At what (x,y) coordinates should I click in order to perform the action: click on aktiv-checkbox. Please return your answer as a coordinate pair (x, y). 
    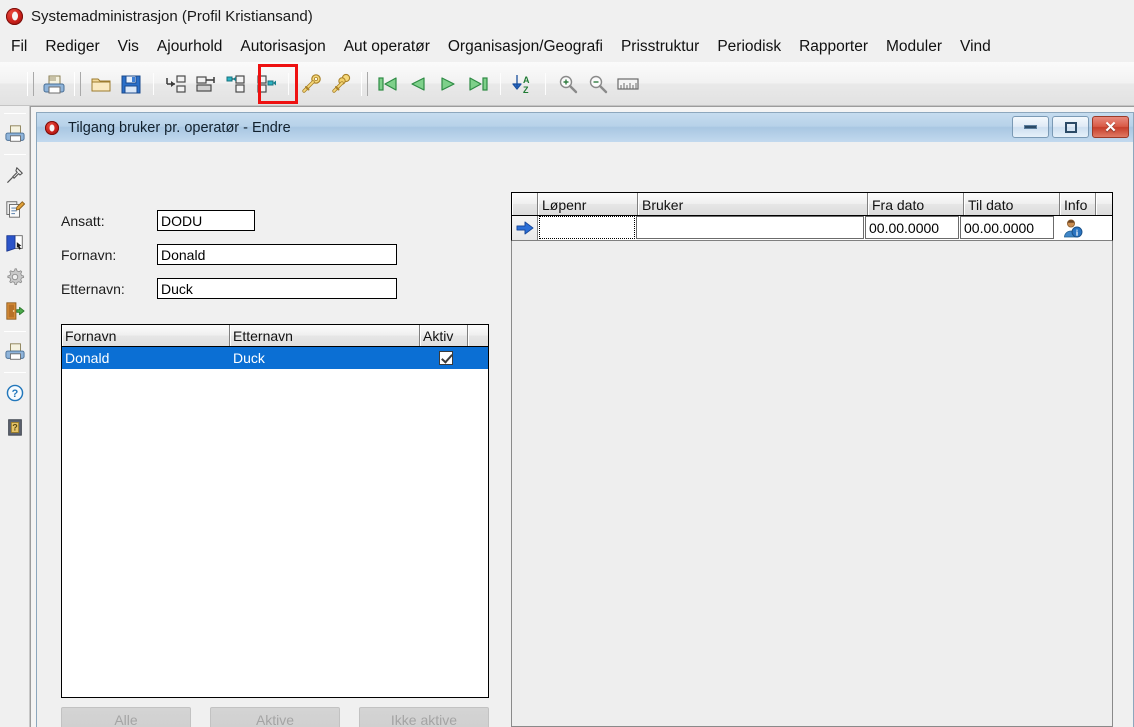
    Looking at the image, I should click on (445, 358).